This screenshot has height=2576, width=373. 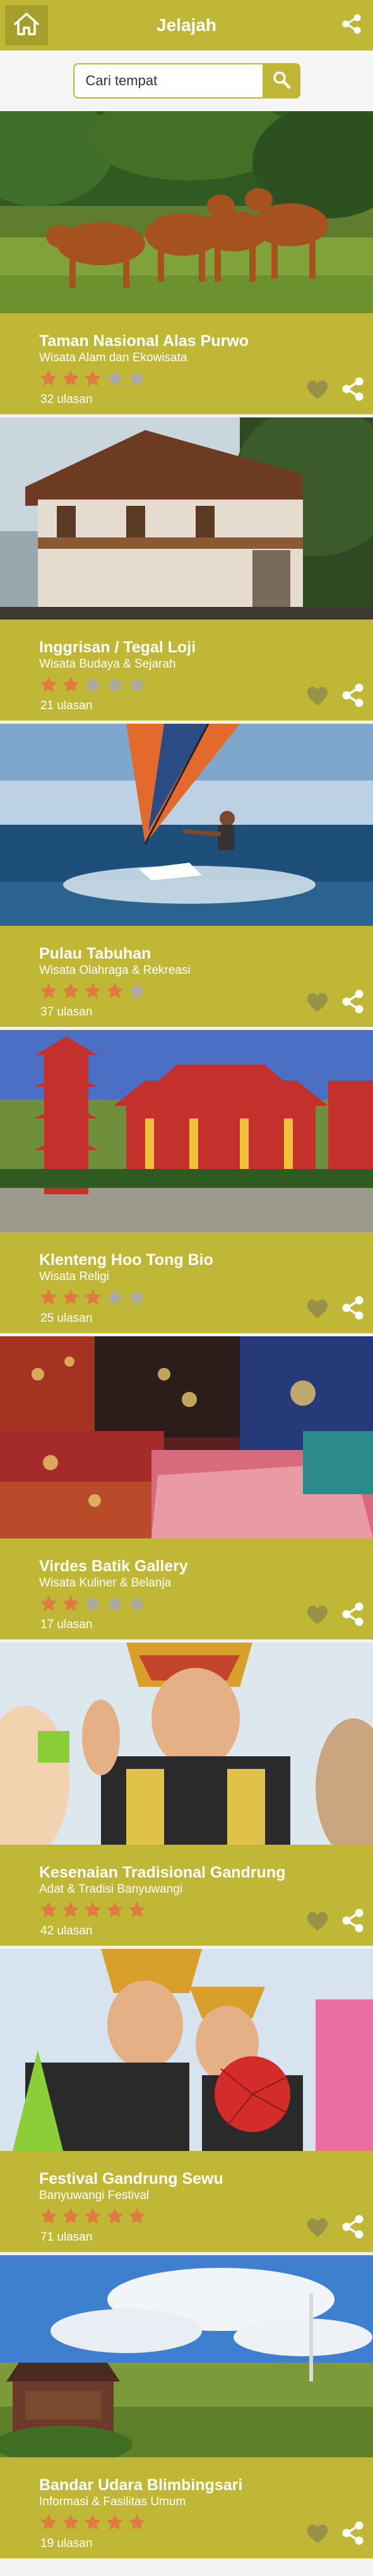 I want to click on review-count: 71 ulasan, so click(x=66, y=2237).